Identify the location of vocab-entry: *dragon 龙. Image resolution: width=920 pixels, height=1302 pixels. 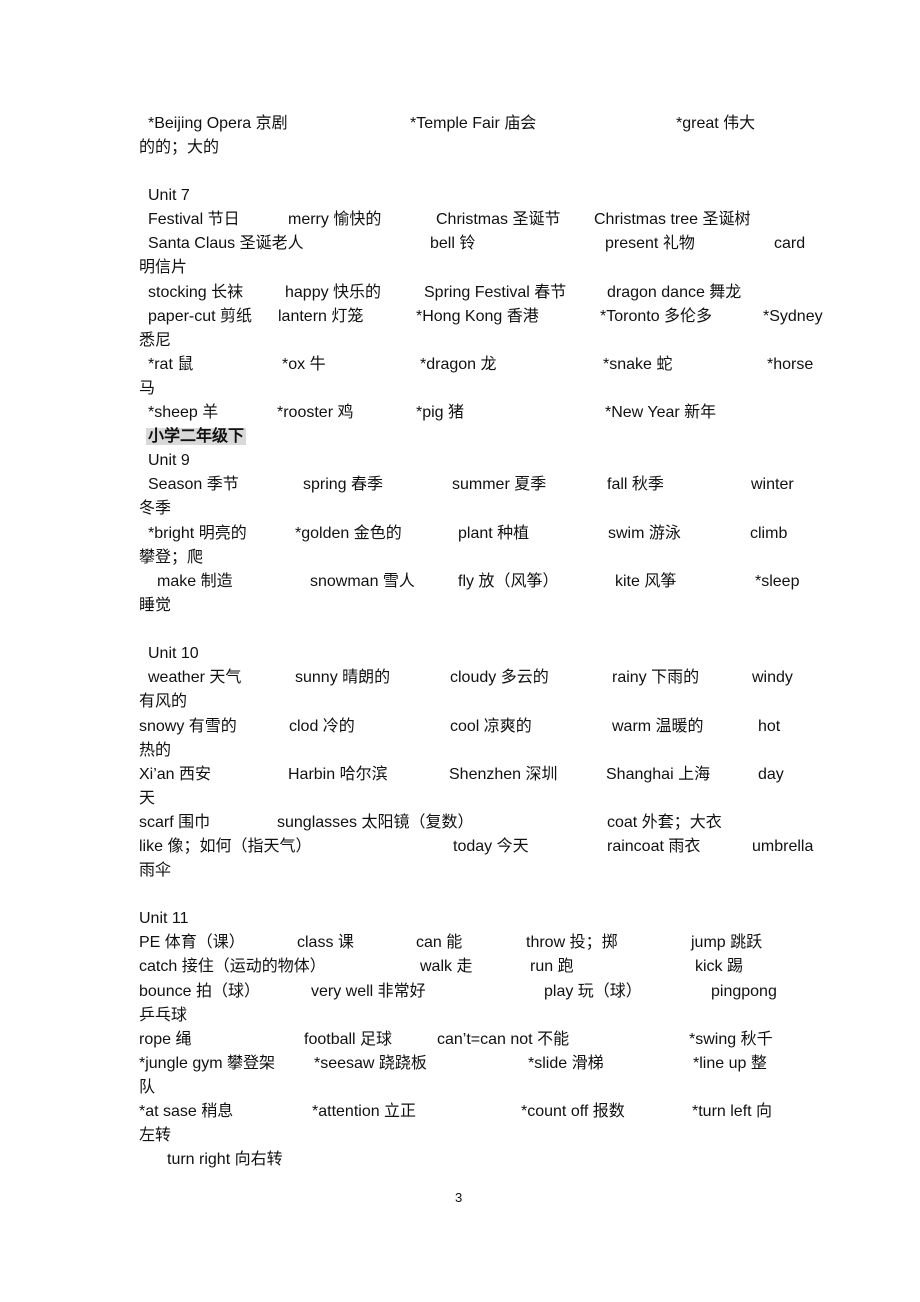
(458, 364).